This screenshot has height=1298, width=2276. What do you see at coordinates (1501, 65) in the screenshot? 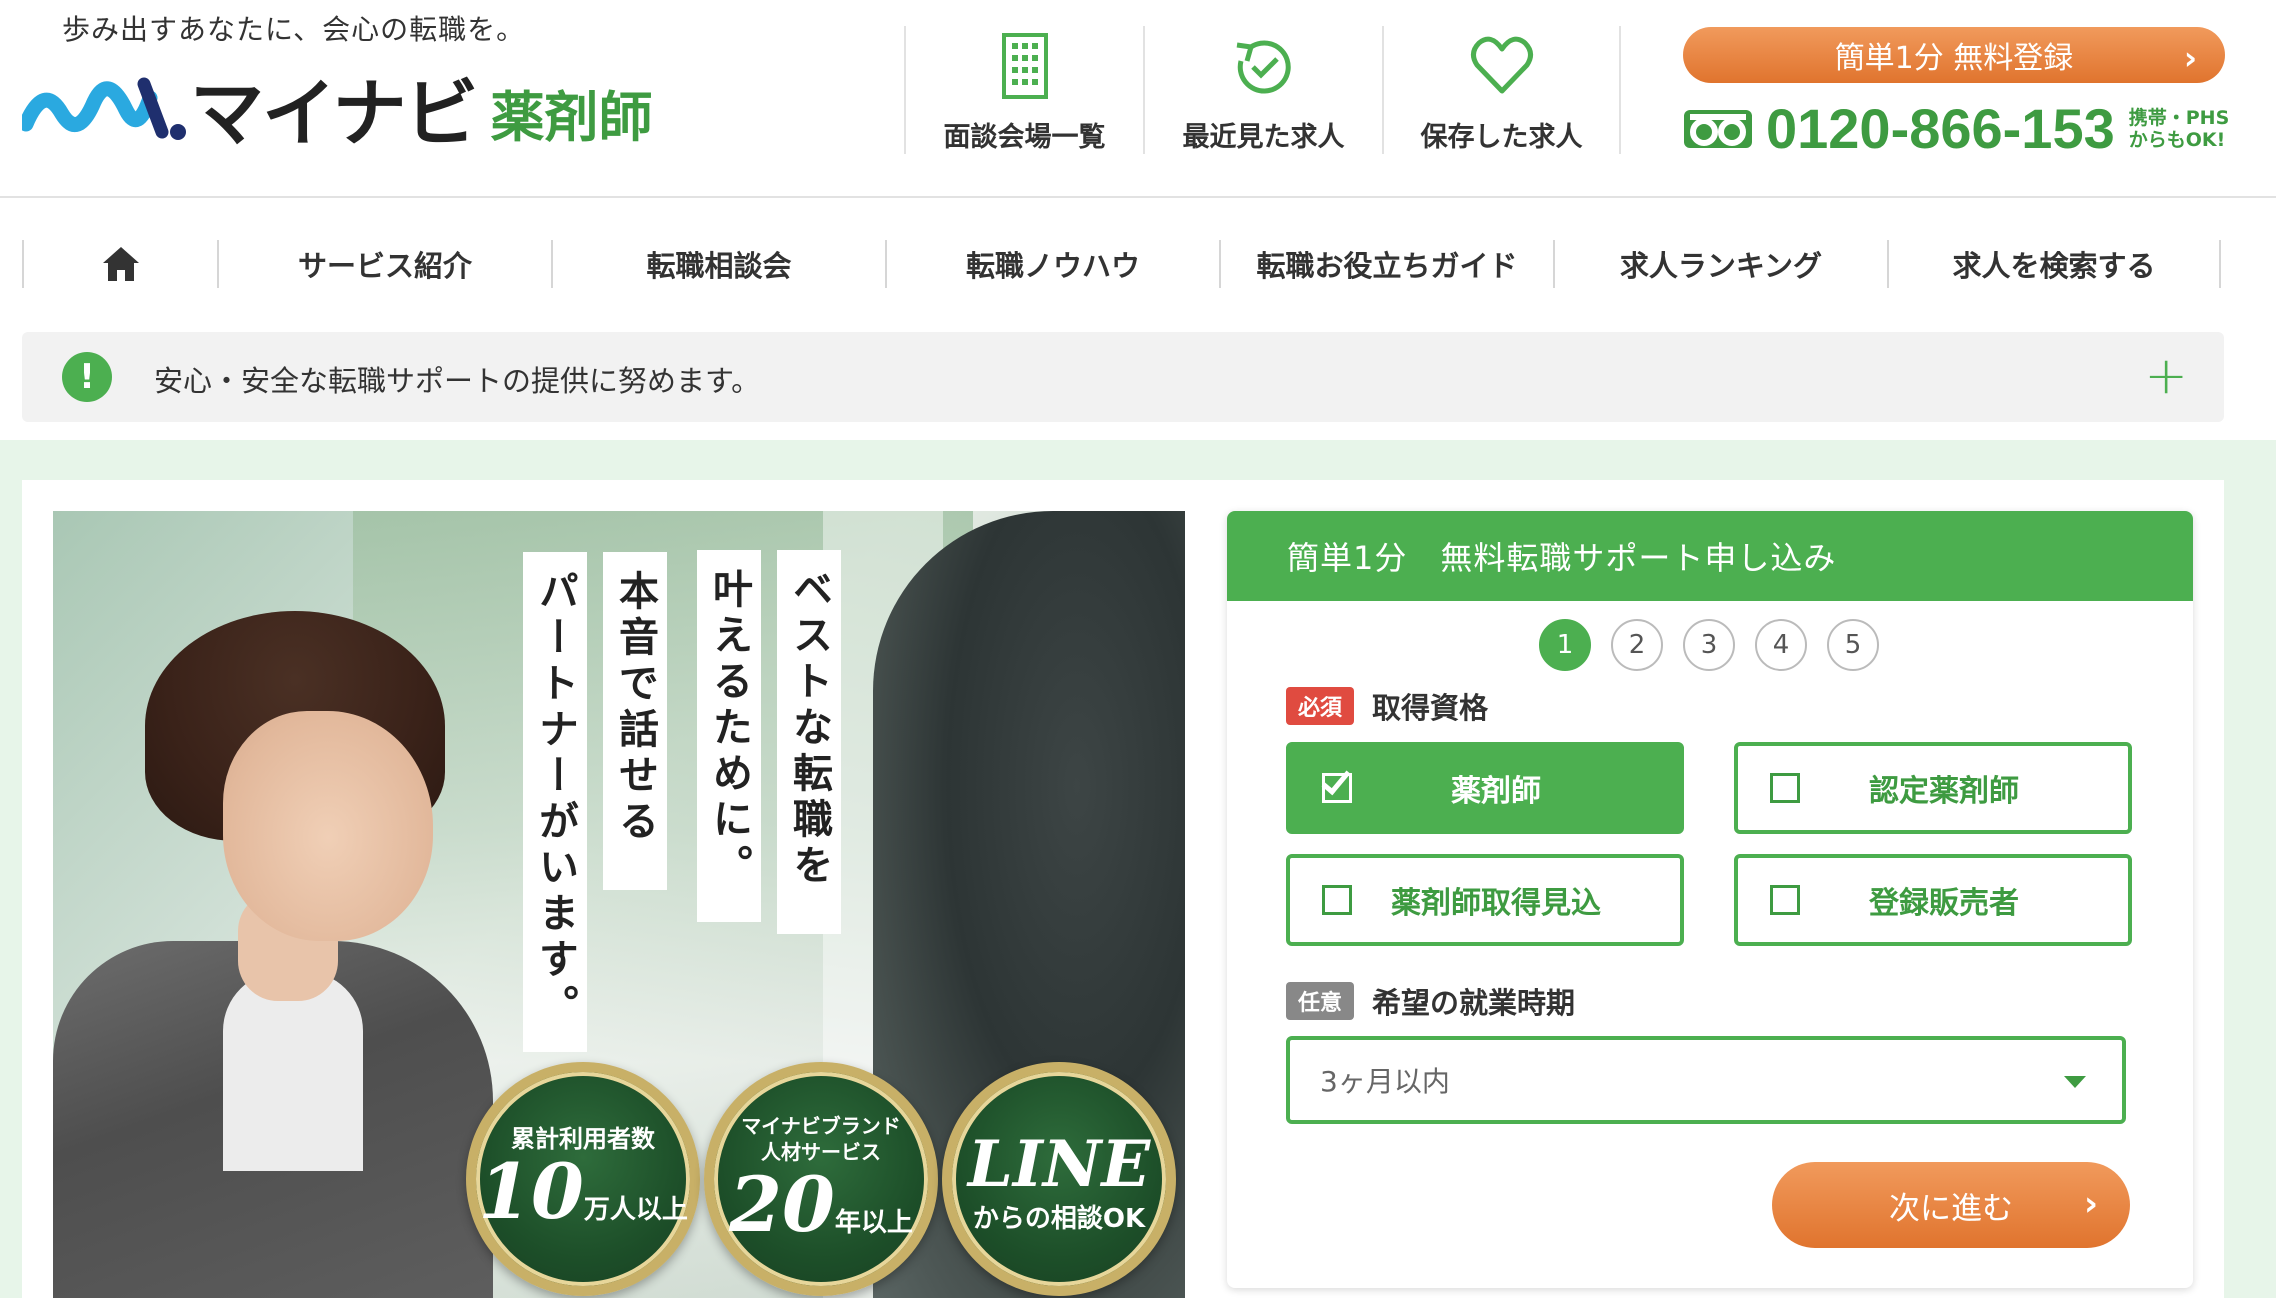
I see `heart-icon` at bounding box center [1501, 65].